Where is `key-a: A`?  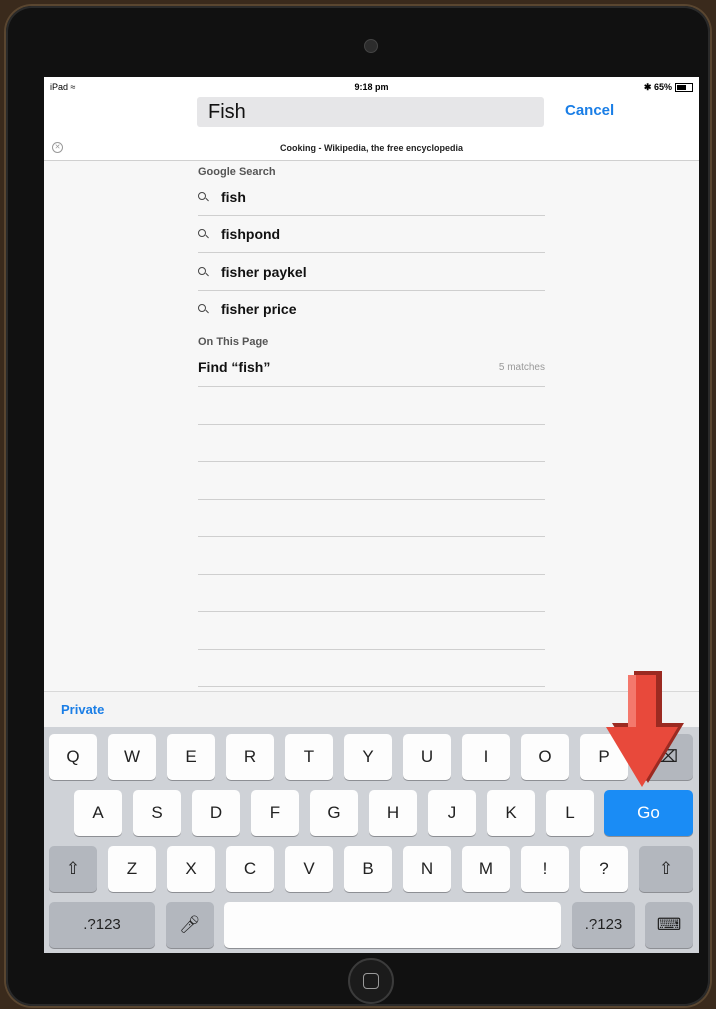
key-a: A is located at coordinates (98, 813).